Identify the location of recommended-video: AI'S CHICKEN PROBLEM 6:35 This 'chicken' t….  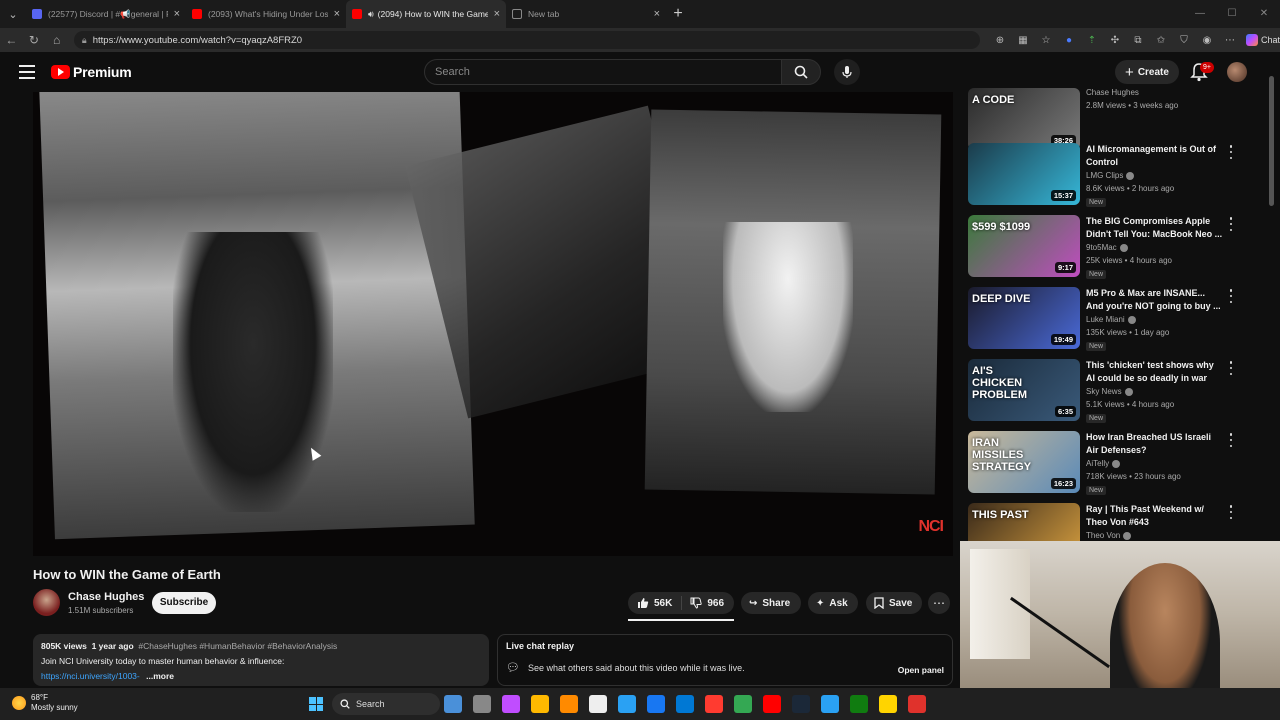
(1108, 392).